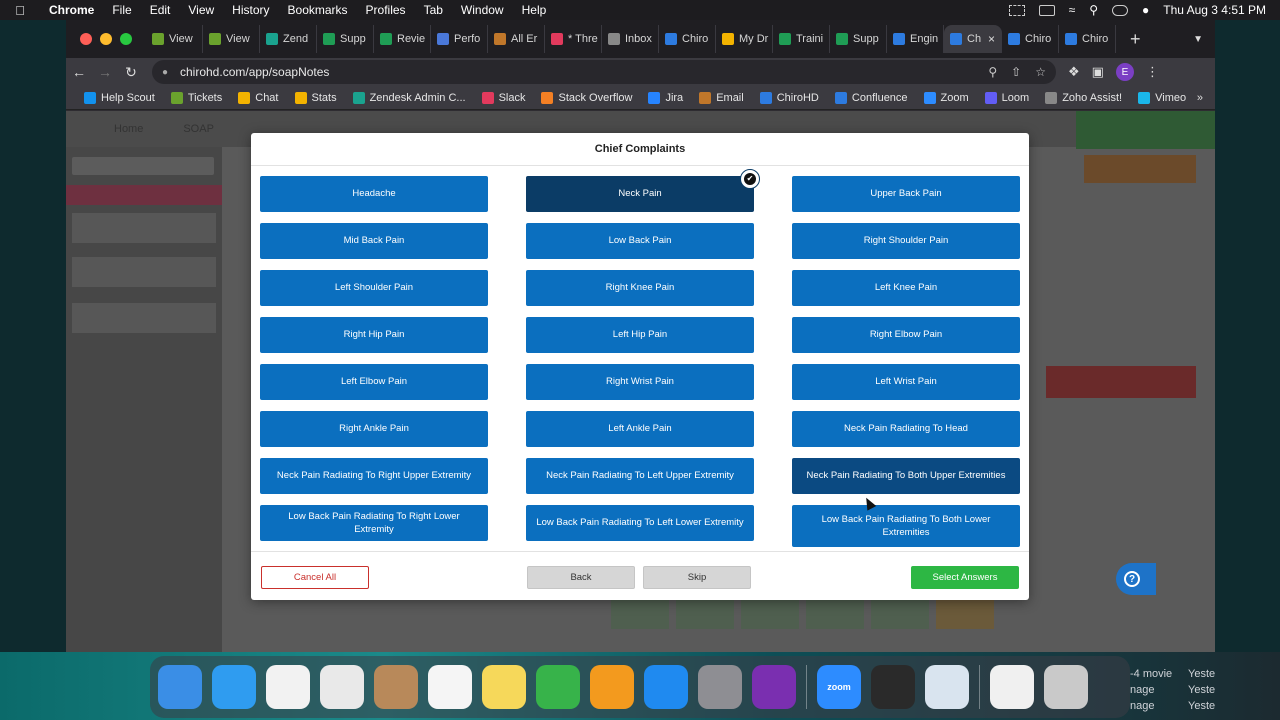 The height and width of the screenshot is (720, 1280). What do you see at coordinates (1136, 579) in the screenshot?
I see `help-widget-button: ?` at bounding box center [1136, 579].